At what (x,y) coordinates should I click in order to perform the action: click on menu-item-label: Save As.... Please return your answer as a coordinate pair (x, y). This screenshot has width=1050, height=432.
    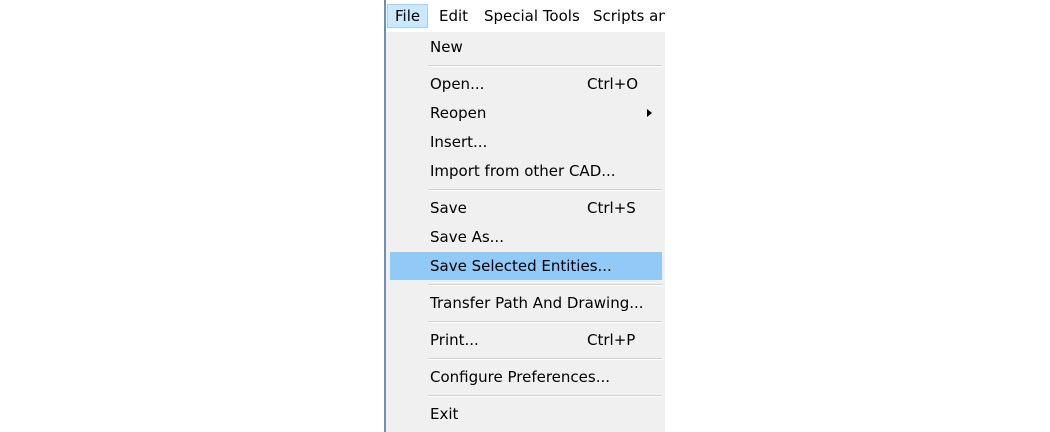
    Looking at the image, I should click on (467, 237).